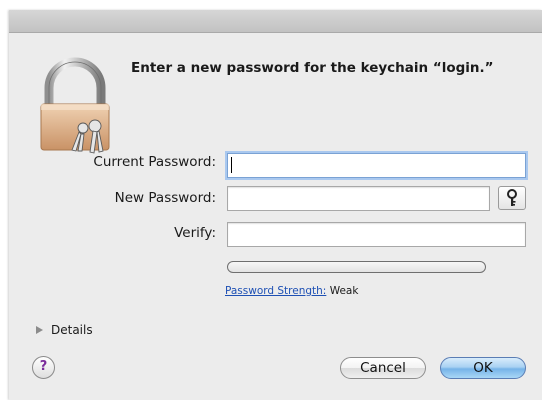 Image resolution: width=542 pixels, height=400 pixels. Describe the element at coordinates (75, 105) in the screenshot. I see `padlock-with-keys-icon` at that location.